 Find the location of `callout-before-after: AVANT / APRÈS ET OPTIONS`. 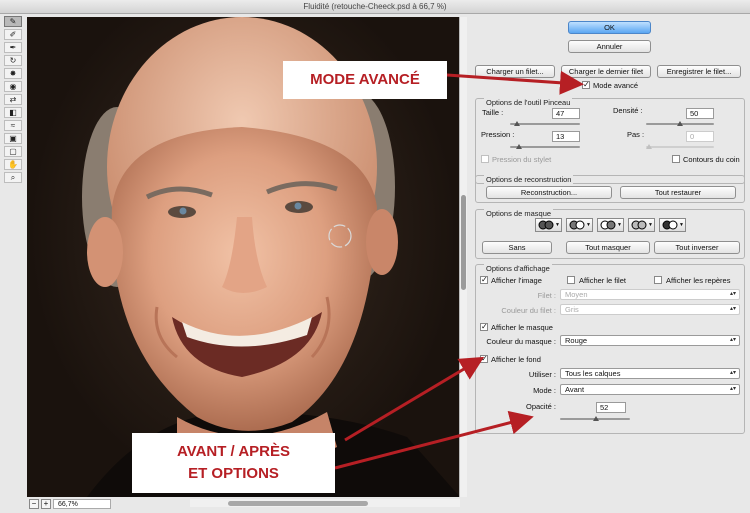

callout-before-after: AVANT / APRÈS ET OPTIONS is located at coordinates (233, 463).